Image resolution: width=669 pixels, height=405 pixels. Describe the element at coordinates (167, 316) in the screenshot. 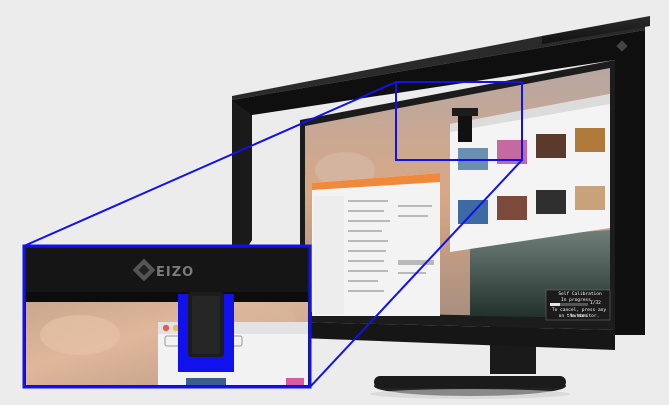

I see `zoom-inset: EIZO` at that location.